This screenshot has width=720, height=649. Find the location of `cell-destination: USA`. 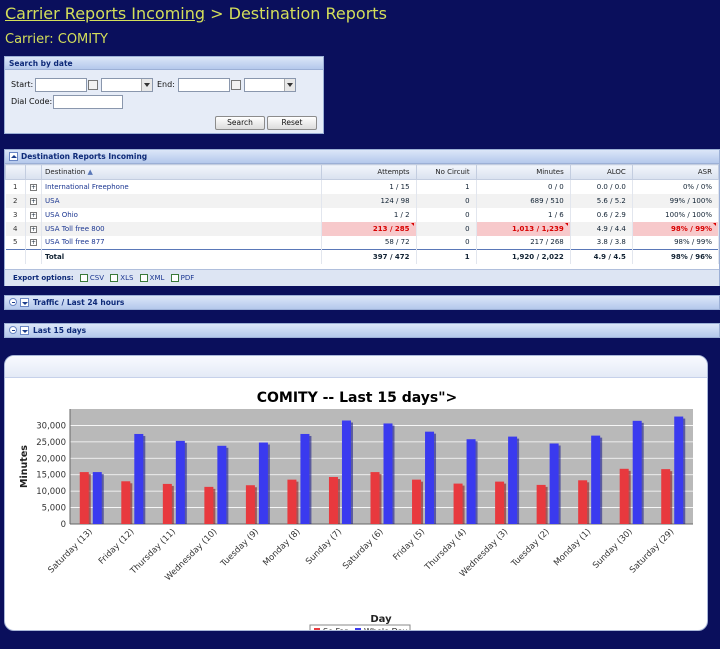

cell-destination: USA is located at coordinates (182, 200).